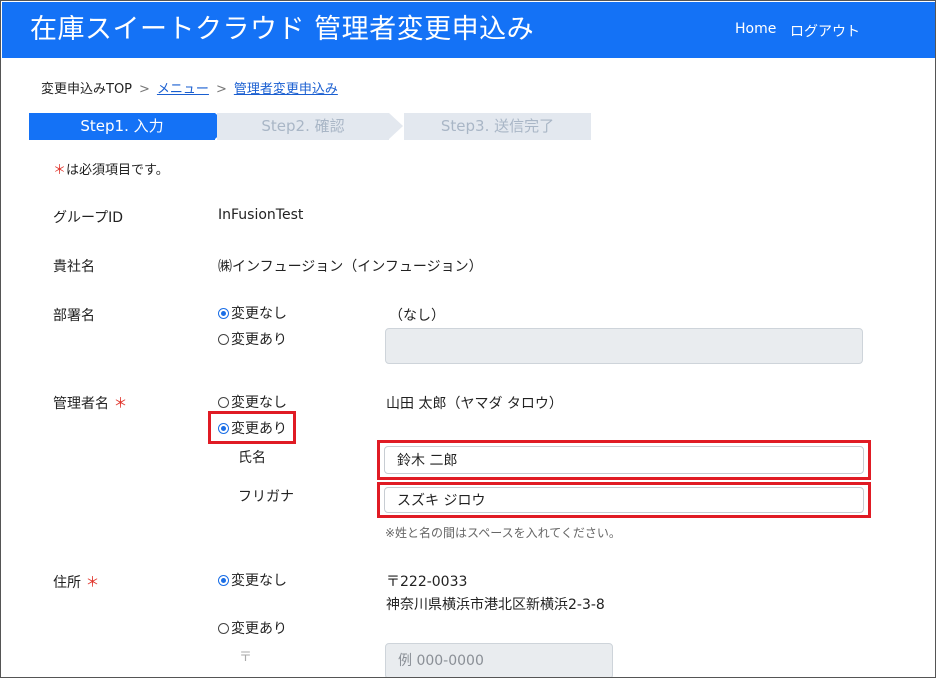 This screenshot has width=936, height=678. I want to click on admin-name-label: 管理者名 ＊, so click(90, 404).